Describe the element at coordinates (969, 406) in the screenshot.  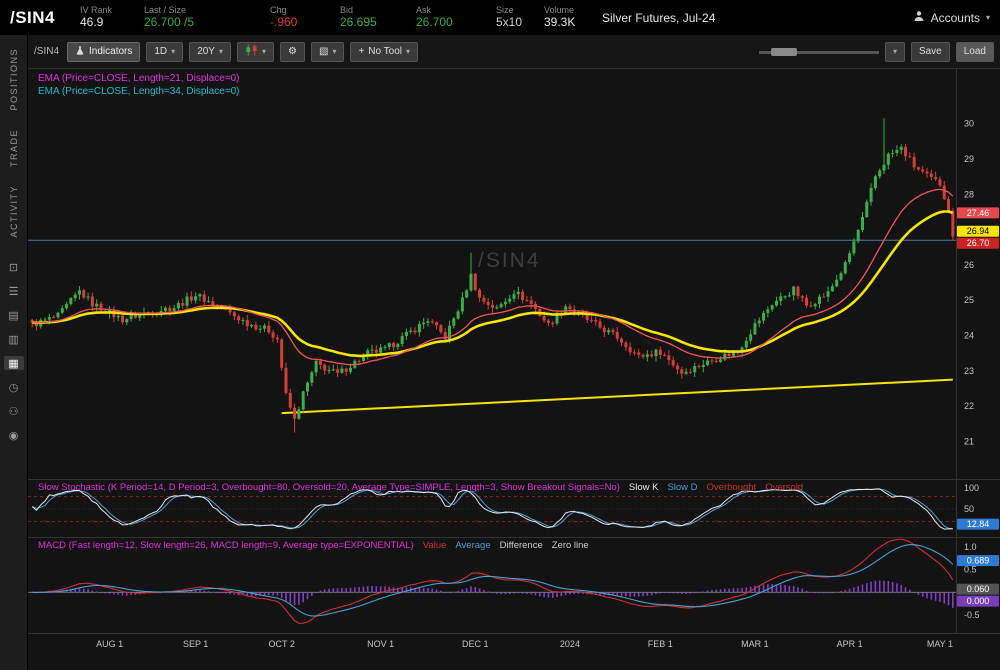
I see `svg-text: 22` at that location.